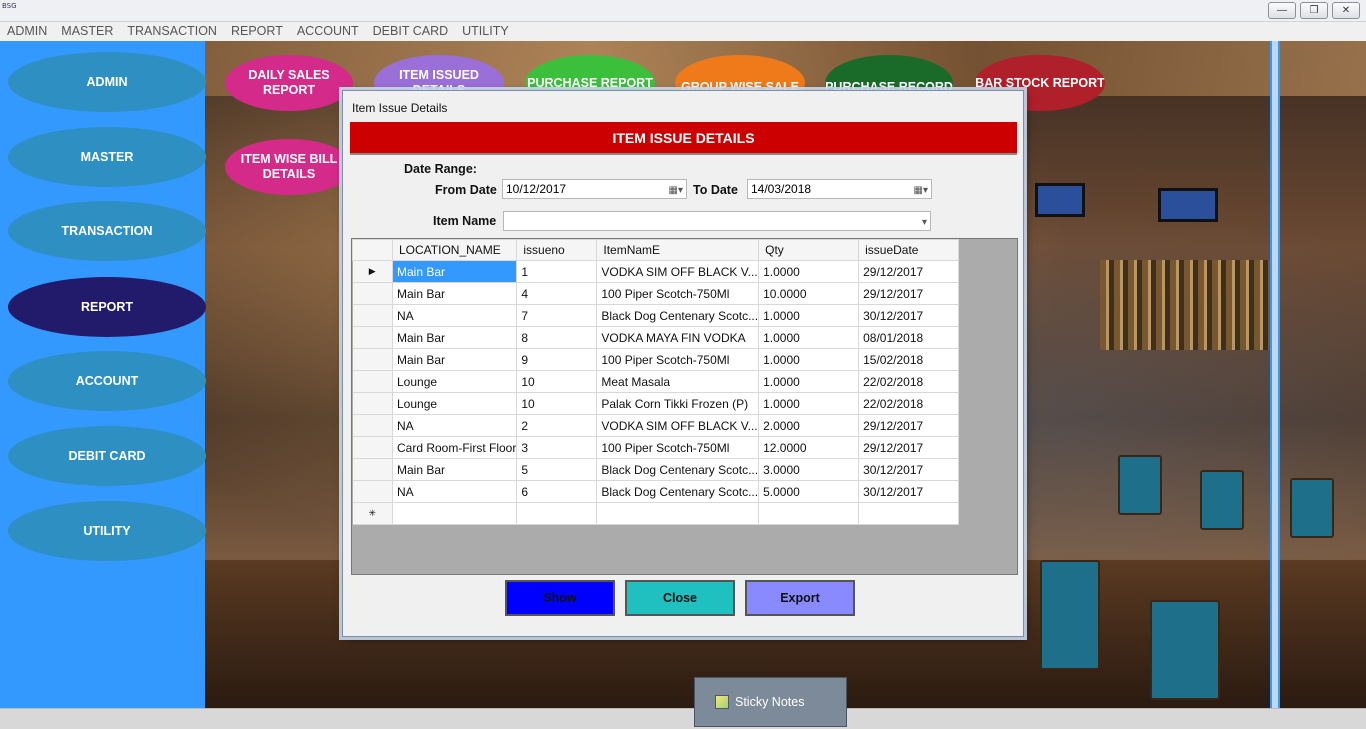  I want to click on table-cell-issueno: 1, so click(557, 271).